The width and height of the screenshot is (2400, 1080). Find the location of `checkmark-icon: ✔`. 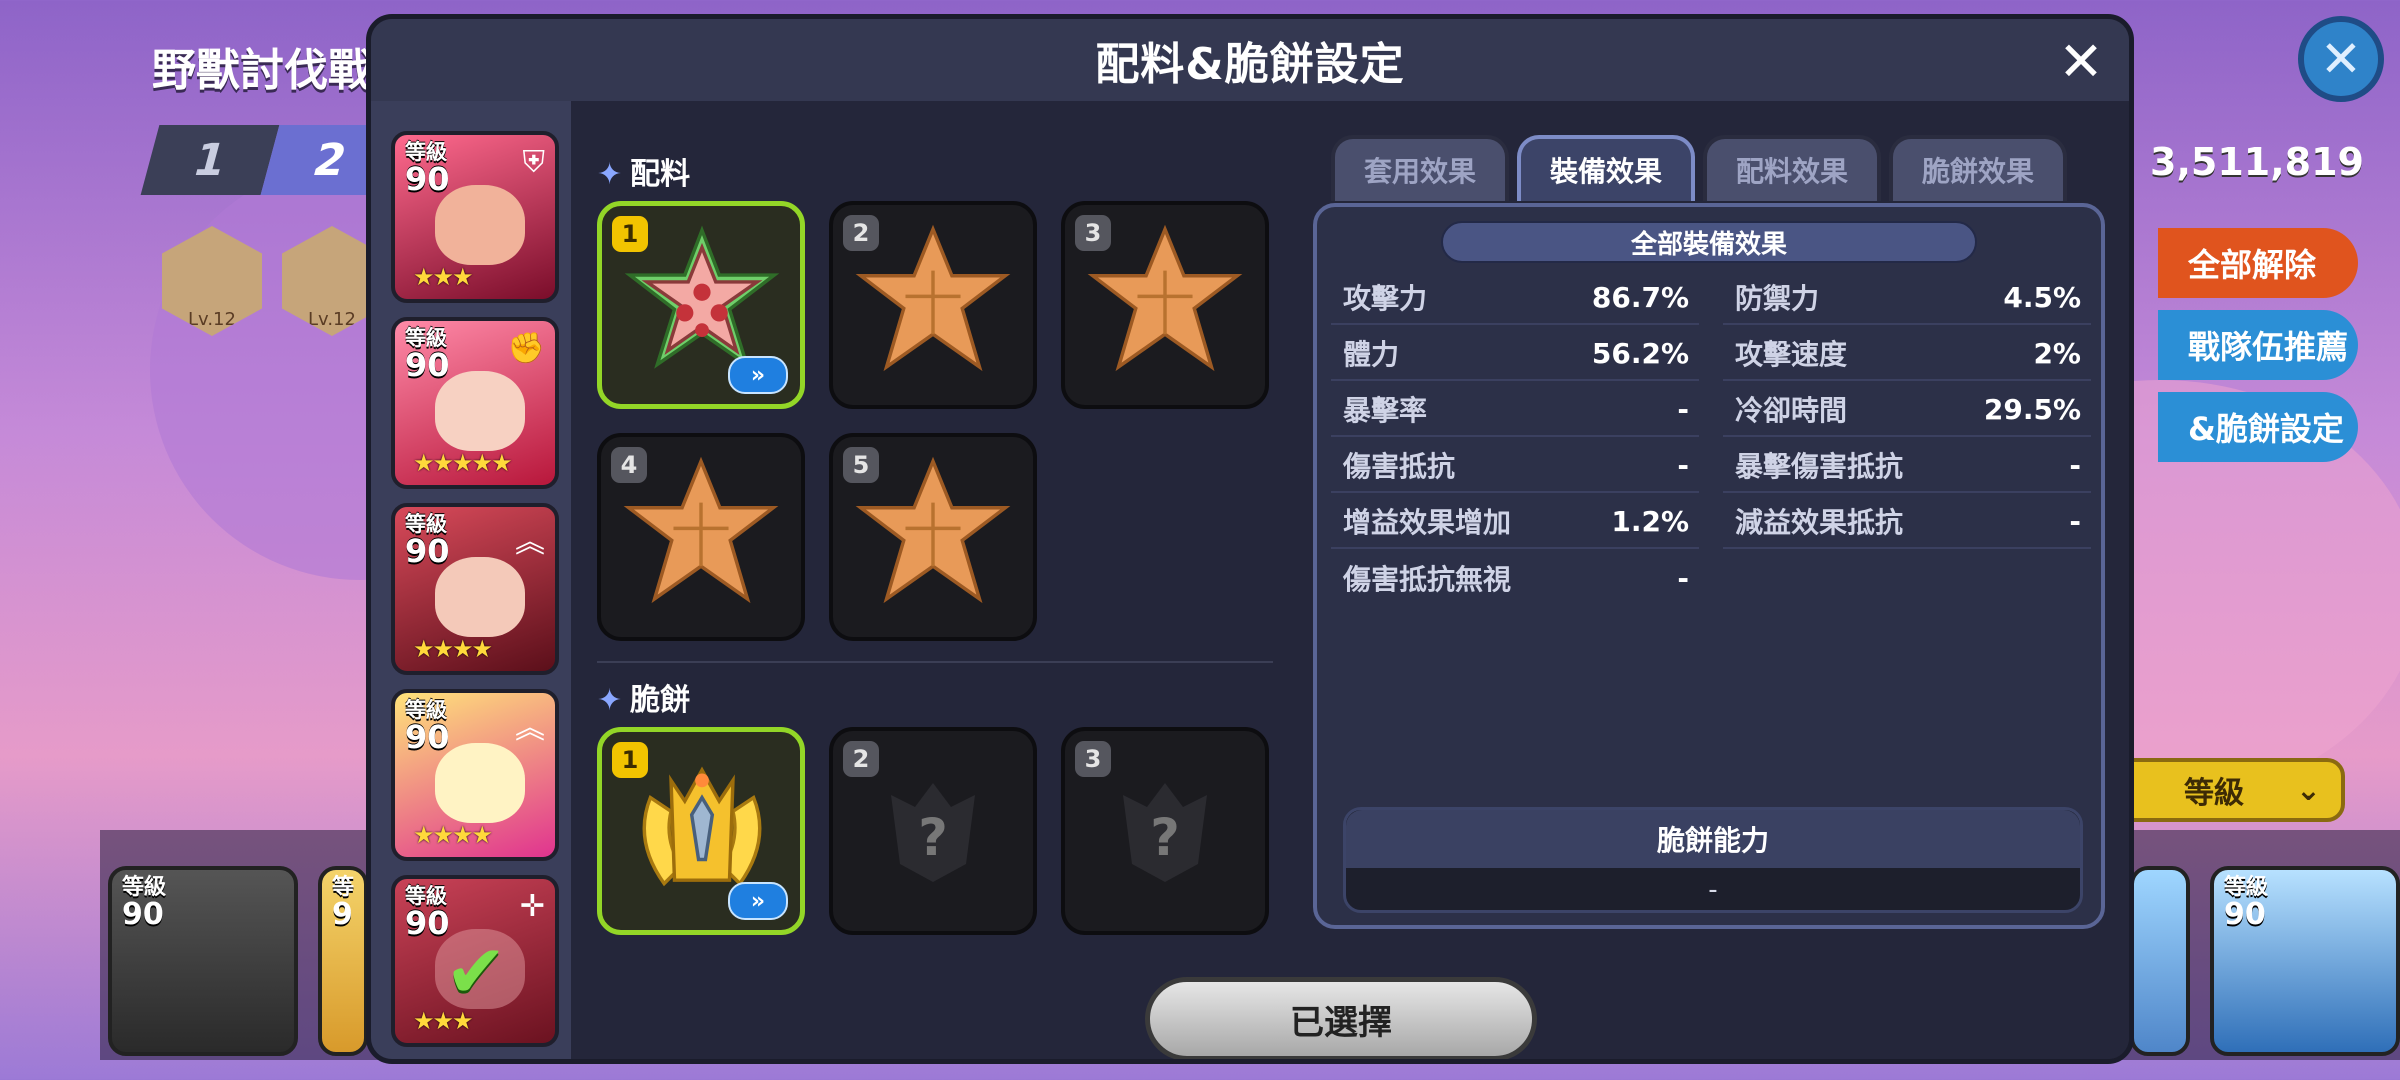

checkmark-icon: ✔ is located at coordinates (476, 972).